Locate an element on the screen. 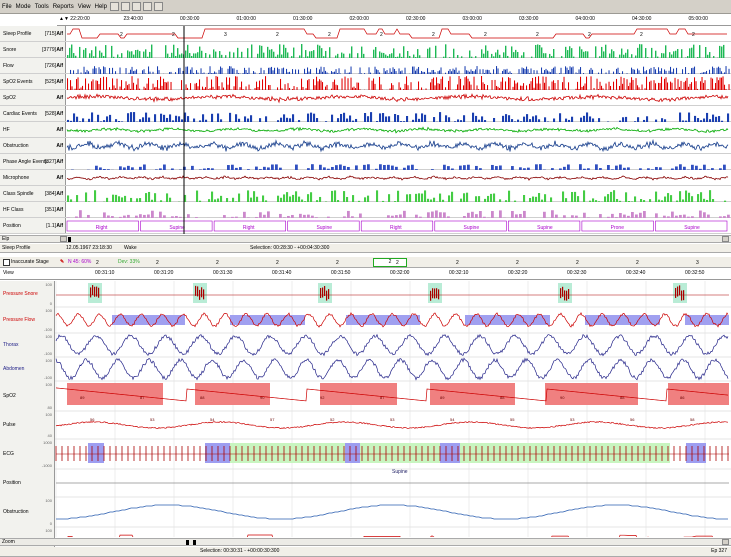  scroll-thumb is located at coordinates (69, 239).